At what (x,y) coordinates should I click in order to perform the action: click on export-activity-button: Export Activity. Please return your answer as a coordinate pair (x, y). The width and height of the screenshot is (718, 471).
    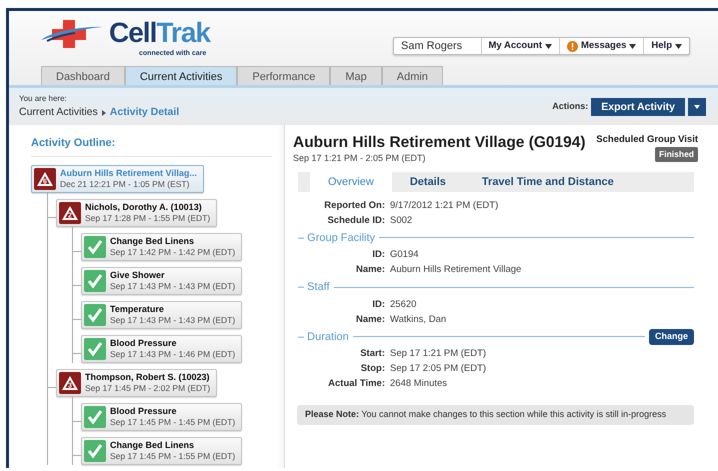
    Looking at the image, I should click on (638, 107).